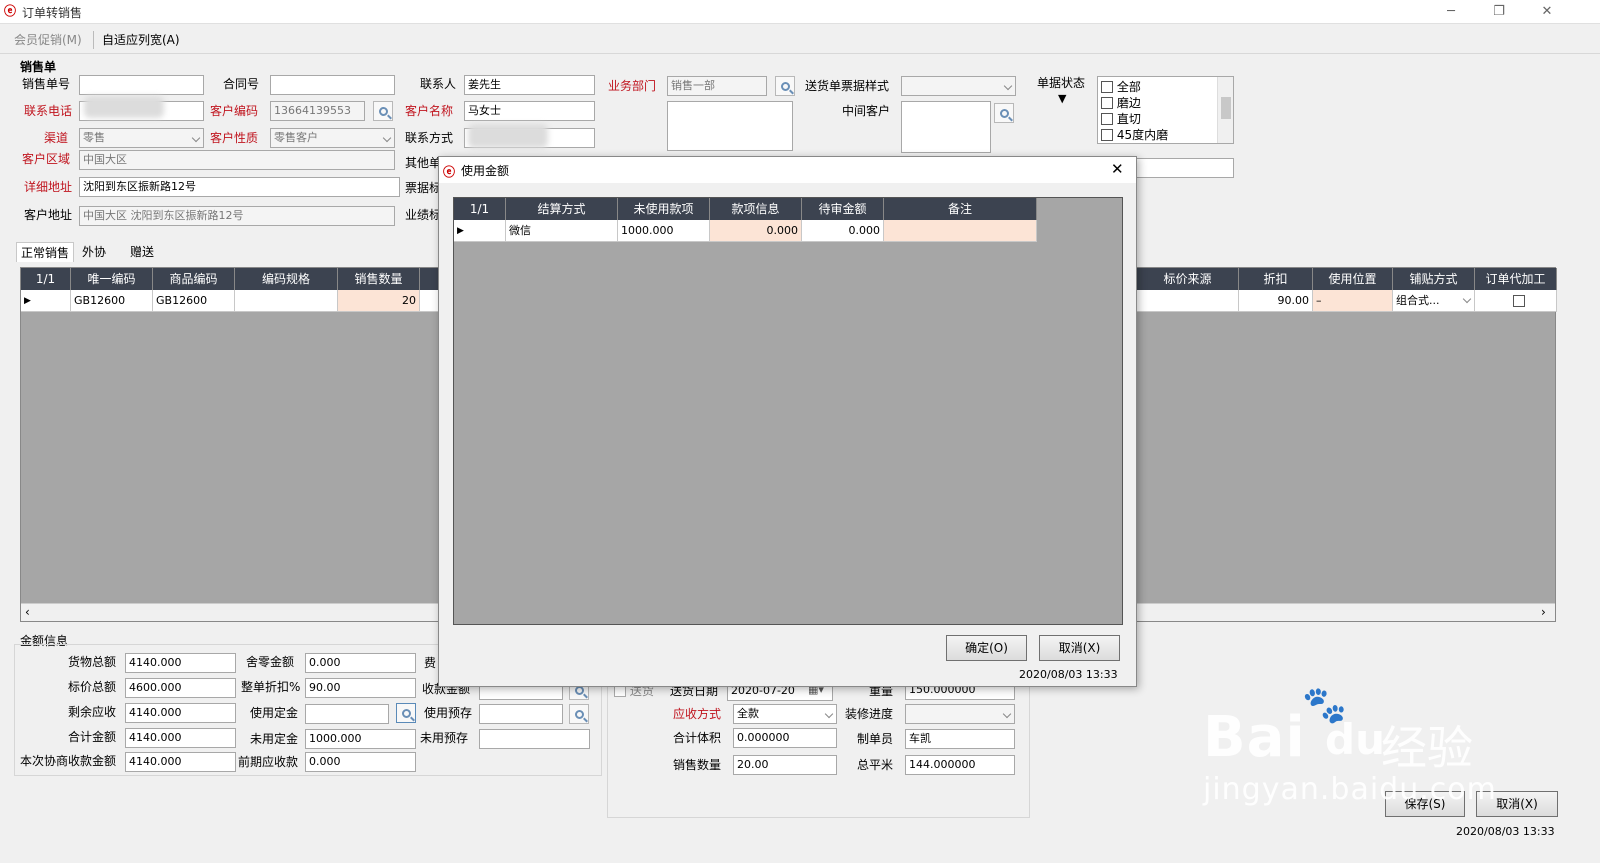 Image resolution: width=1600 pixels, height=863 pixels. I want to click on col-header: 订单代加工, so click(1516, 279).